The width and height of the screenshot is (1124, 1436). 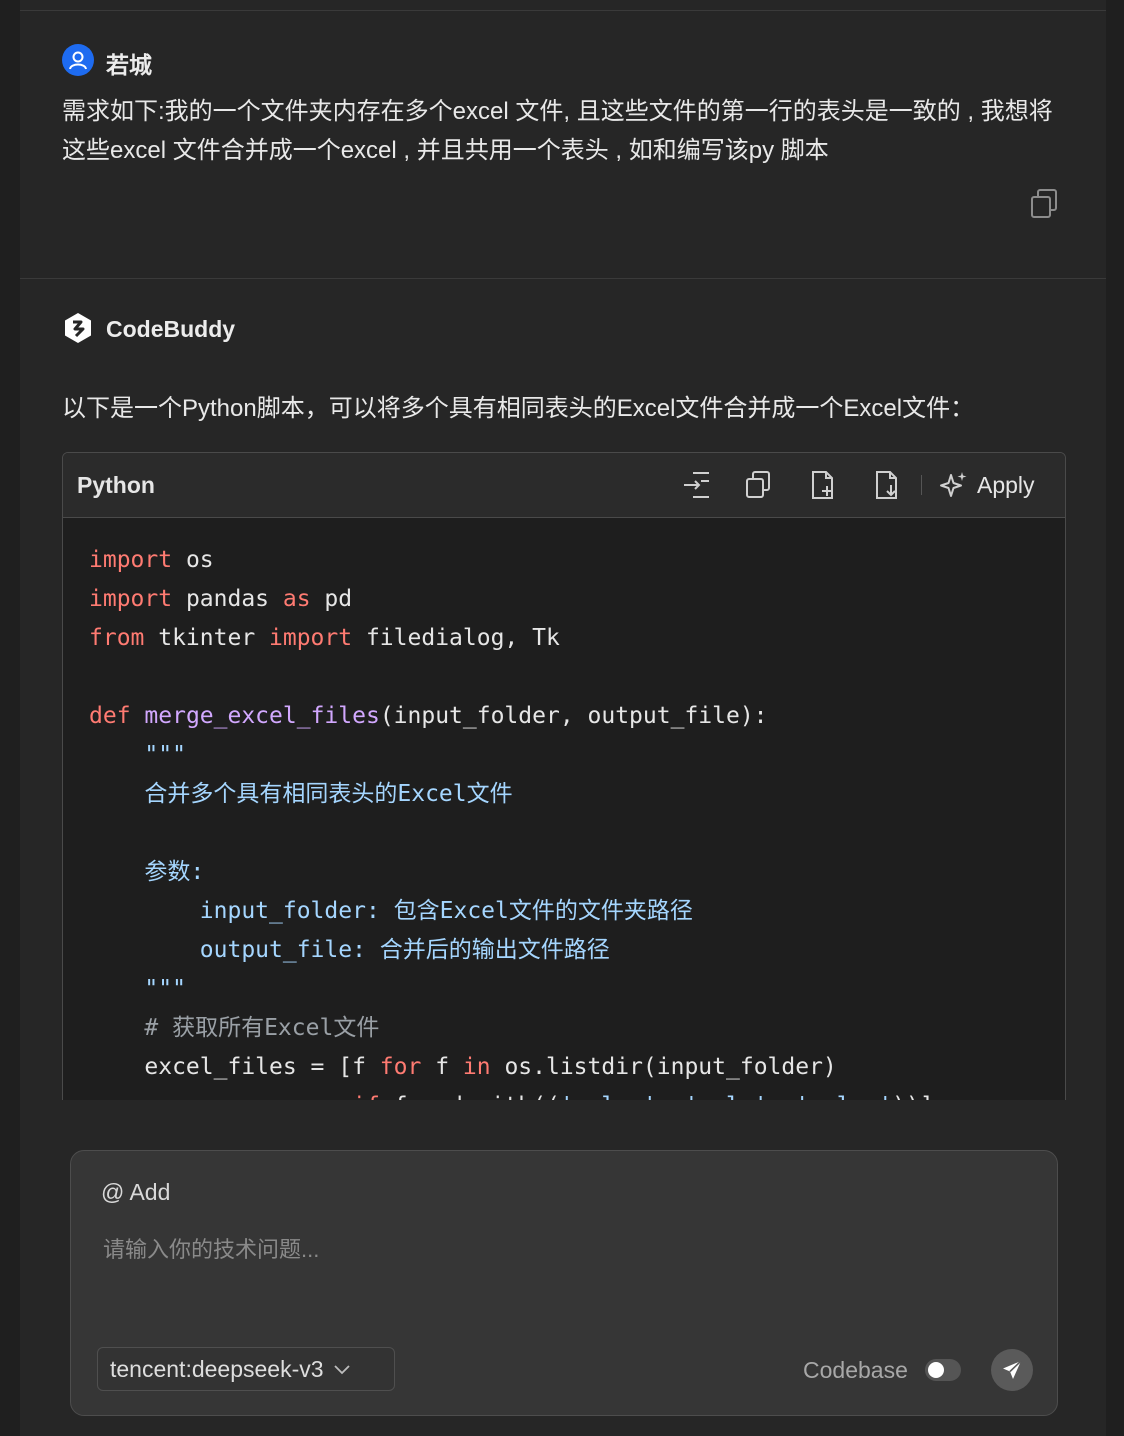 What do you see at coordinates (129, 63) in the screenshot?
I see `user-name: 若城` at bounding box center [129, 63].